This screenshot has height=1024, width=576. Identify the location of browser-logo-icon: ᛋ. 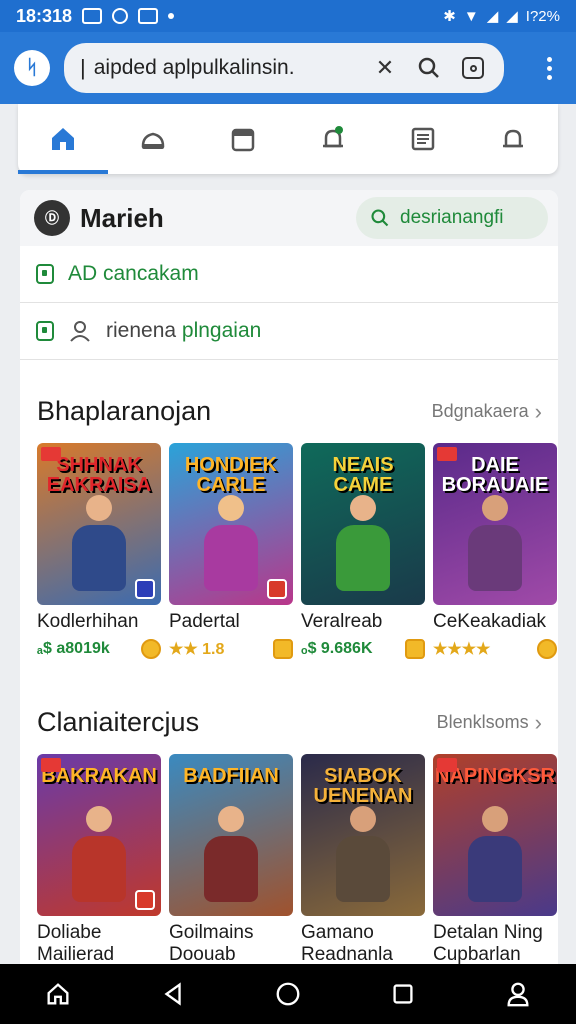
(32, 68).